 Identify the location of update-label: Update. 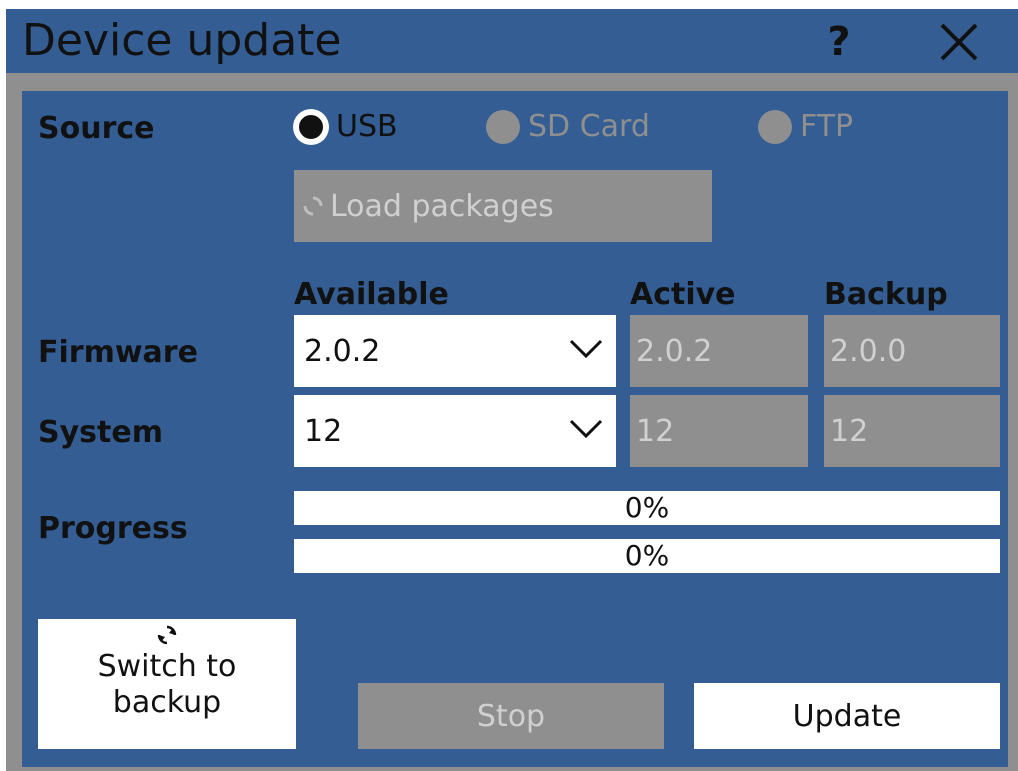
(847, 716).